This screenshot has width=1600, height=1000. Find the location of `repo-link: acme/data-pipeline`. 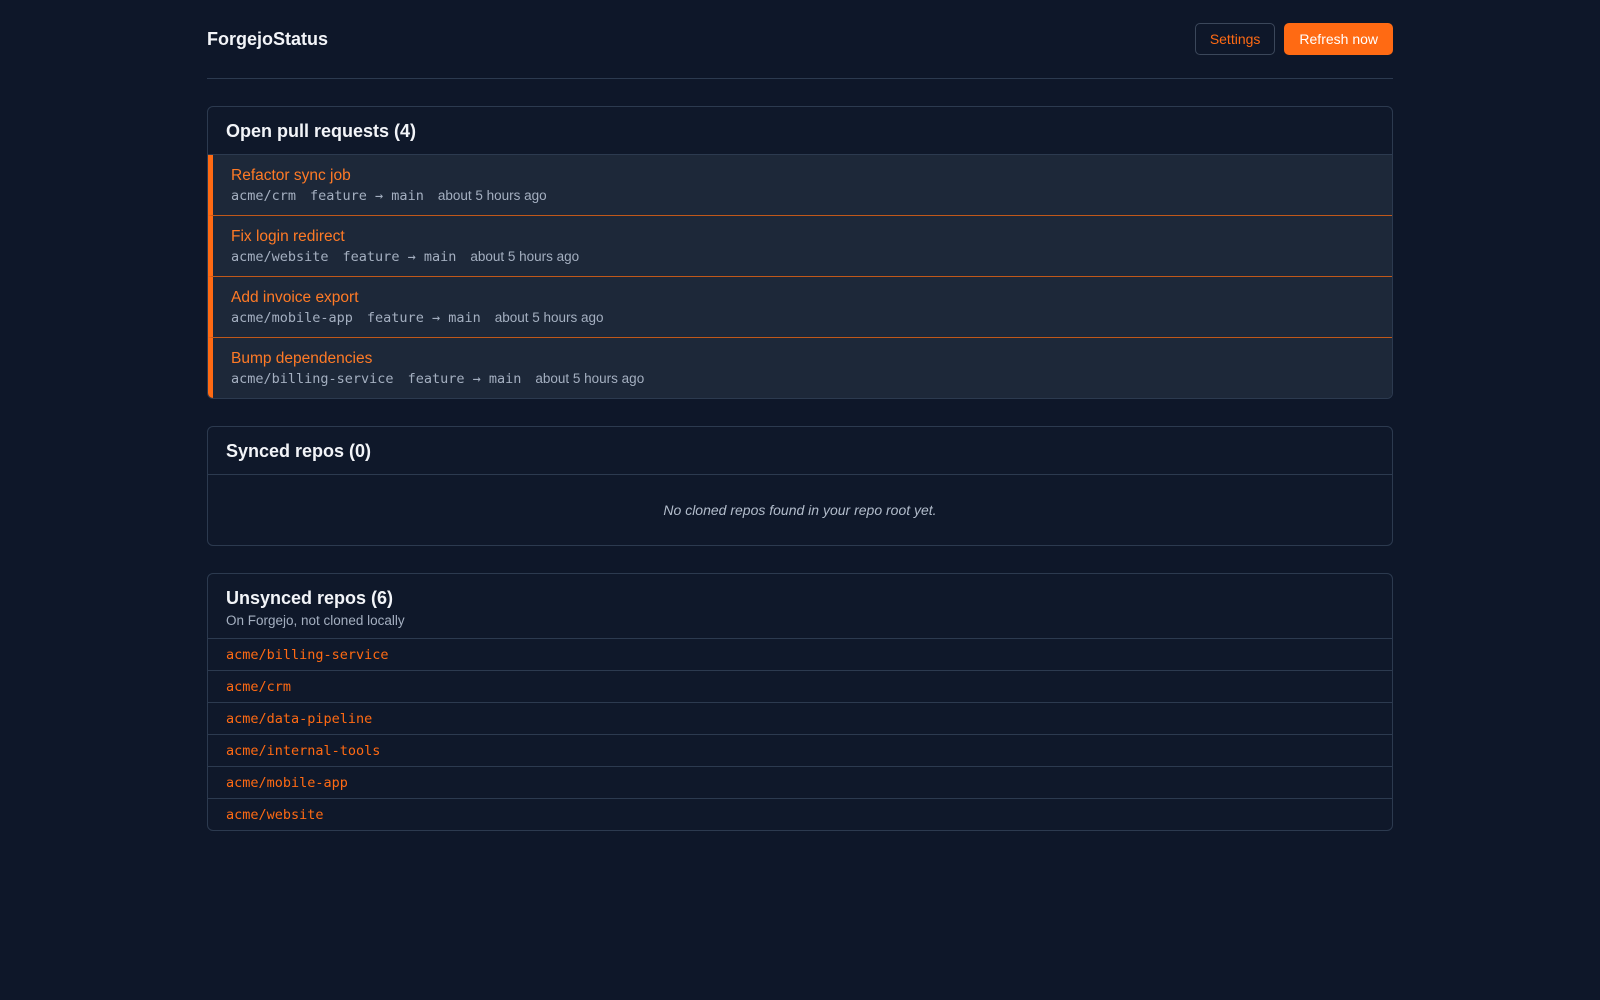

repo-link: acme/data-pipeline is located at coordinates (800, 719).